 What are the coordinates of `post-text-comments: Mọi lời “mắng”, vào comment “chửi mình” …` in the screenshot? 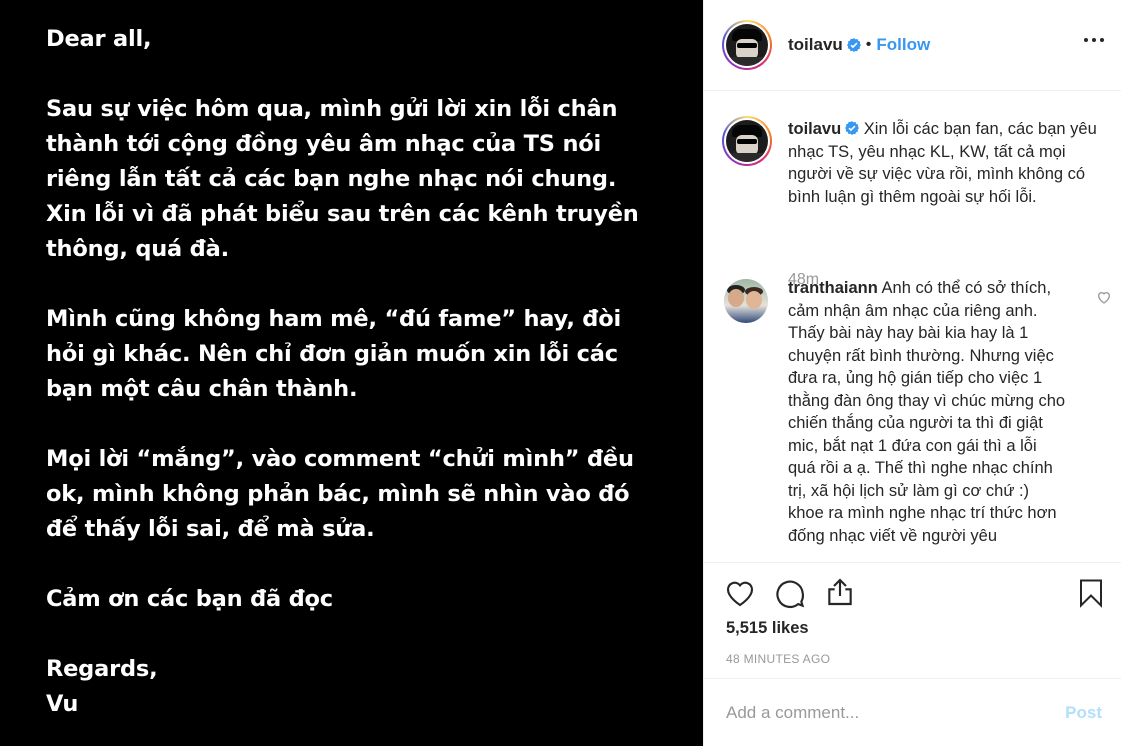 It's located at (340, 494).